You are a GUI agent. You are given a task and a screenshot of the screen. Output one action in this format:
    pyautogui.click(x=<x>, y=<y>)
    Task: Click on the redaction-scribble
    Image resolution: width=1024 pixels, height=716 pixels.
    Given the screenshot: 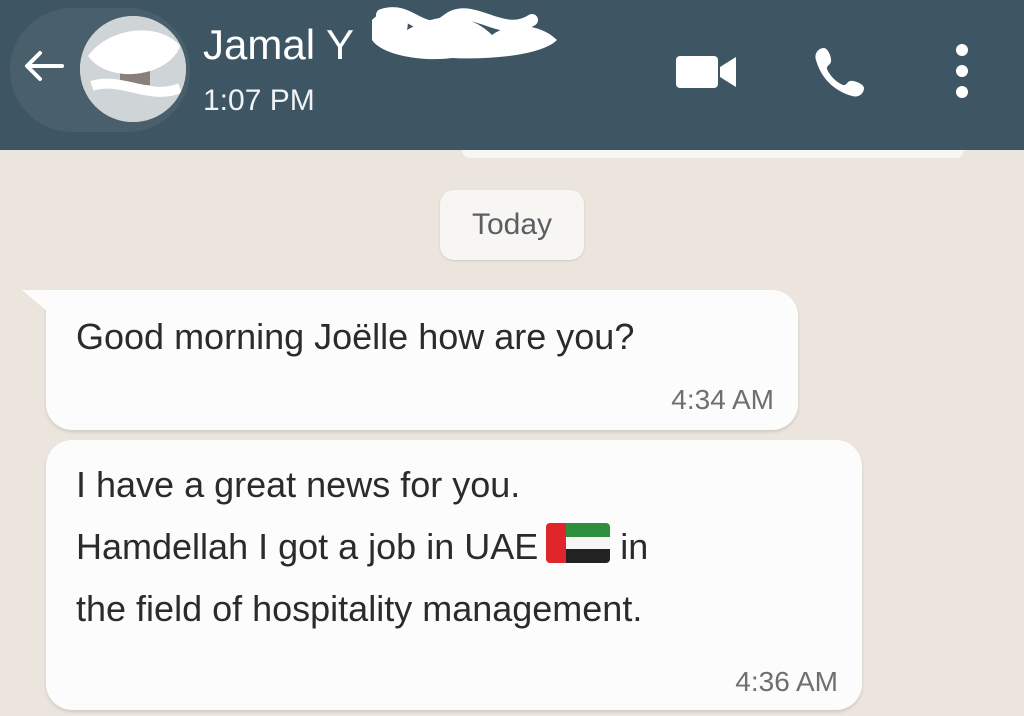 What is the action you would take?
    pyautogui.click(x=464, y=33)
    